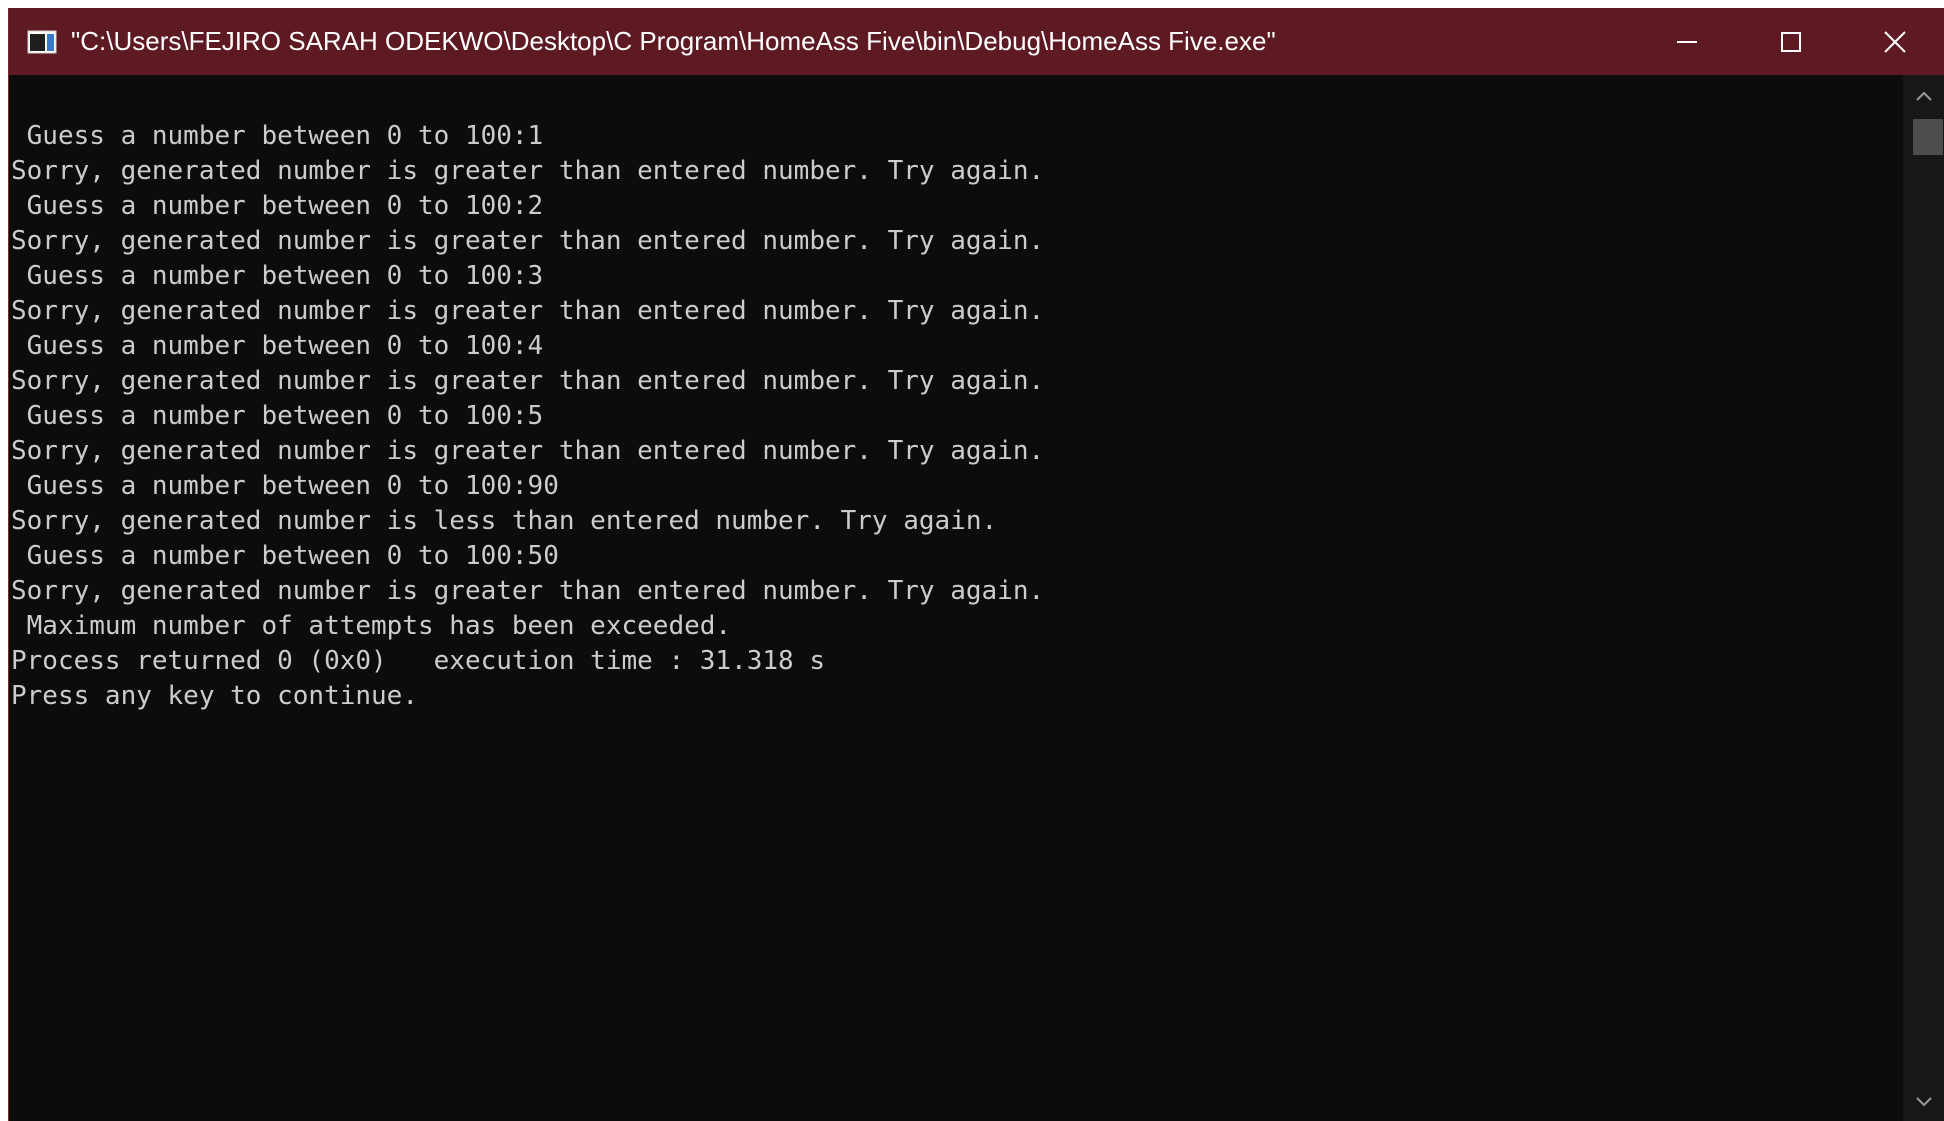  Describe the element at coordinates (277, 136) in the screenshot. I see `console-line: Guess a number between 0 to 100:1` at that location.